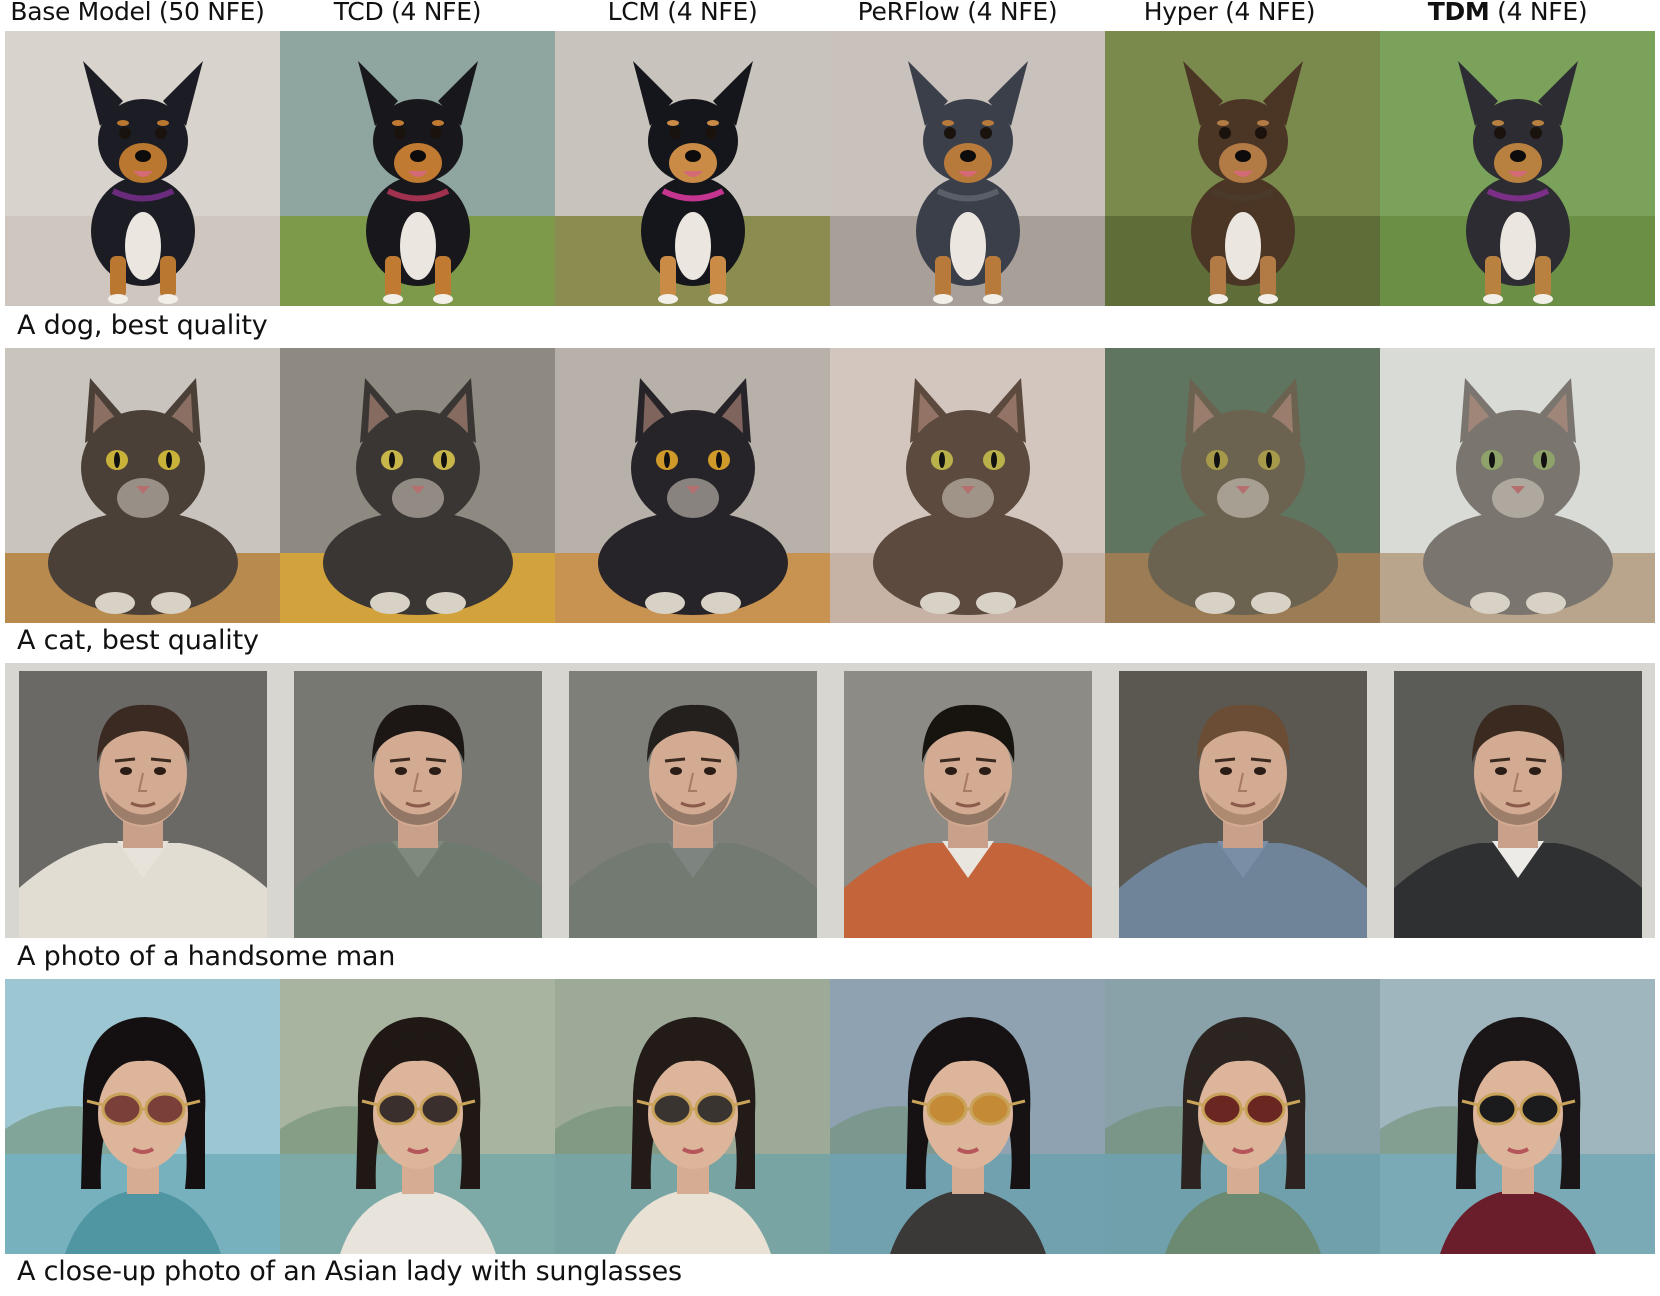 The height and width of the screenshot is (1296, 1660). What do you see at coordinates (142, 485) in the screenshot?
I see `cat-image-base-model` at bounding box center [142, 485].